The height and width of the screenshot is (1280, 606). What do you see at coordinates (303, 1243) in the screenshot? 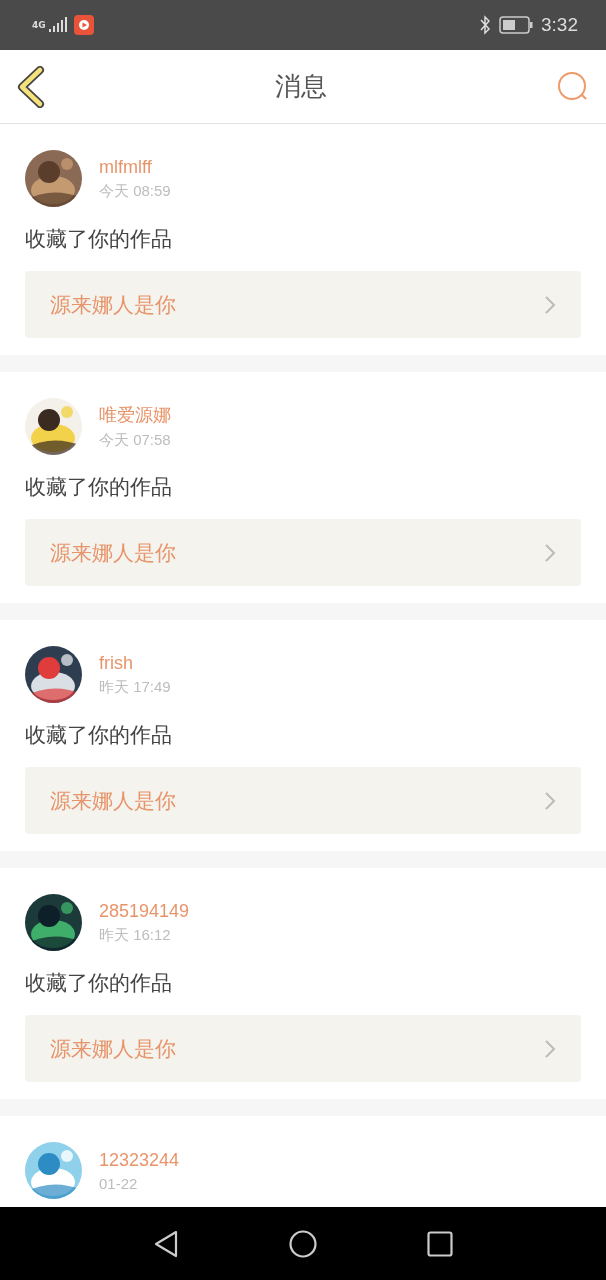
I see `home-nav-icon` at bounding box center [303, 1243].